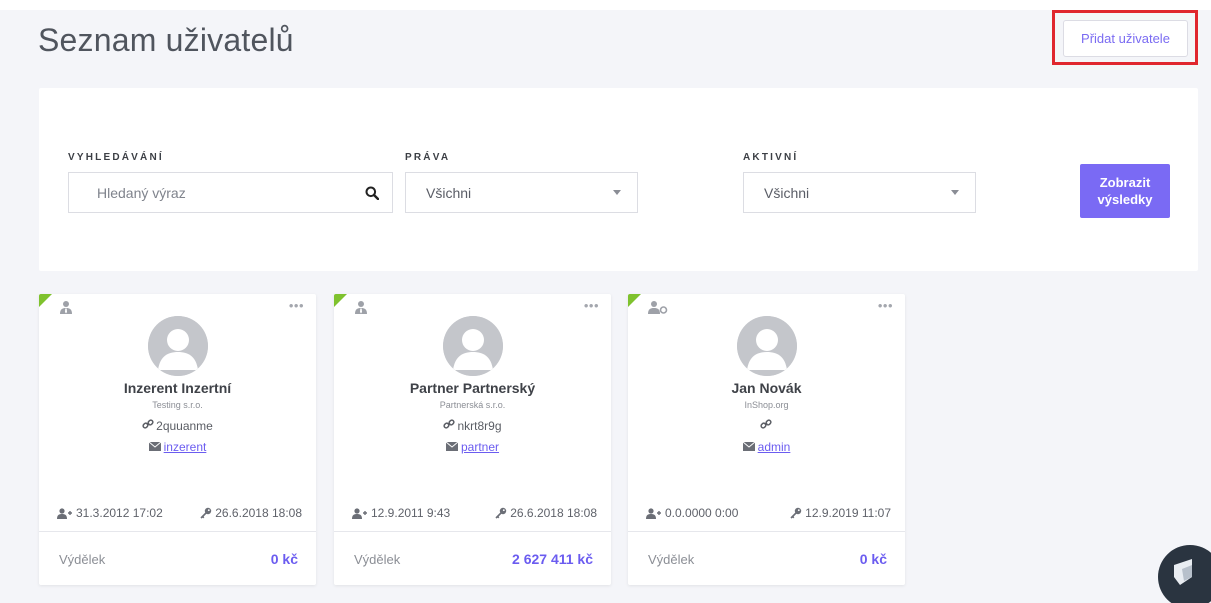  What do you see at coordinates (472, 405) in the screenshot?
I see `user-company: Partnerská s.r.o.` at bounding box center [472, 405].